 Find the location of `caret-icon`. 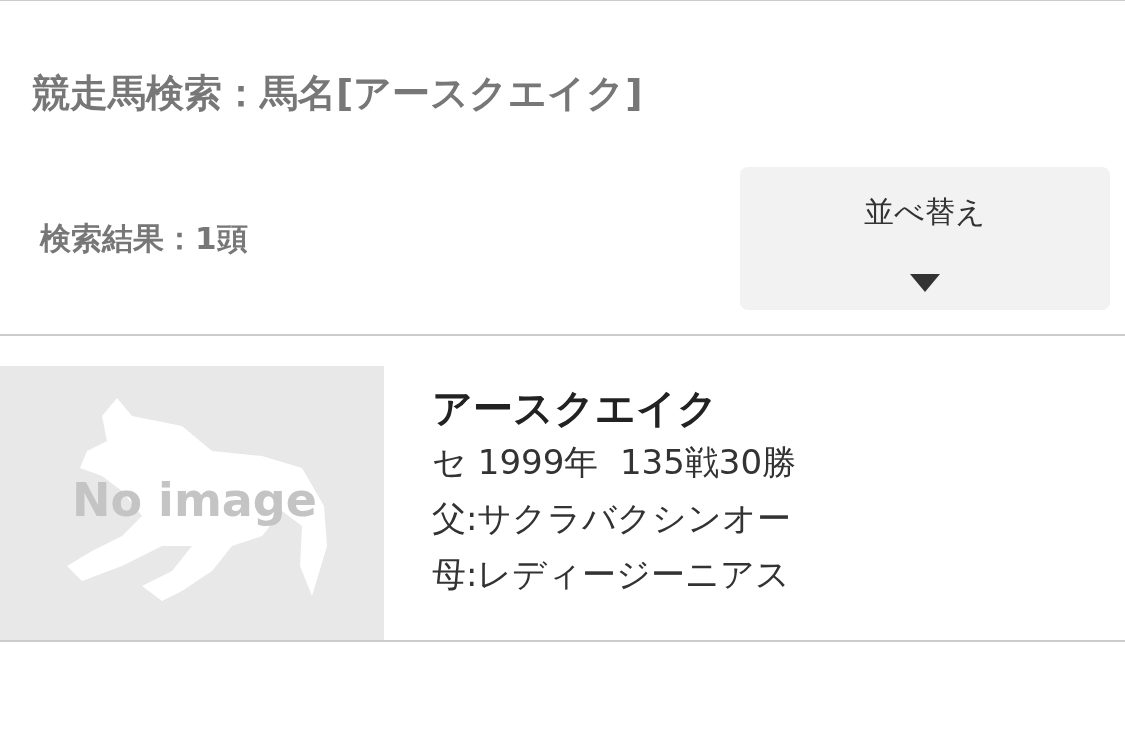

caret-icon is located at coordinates (925, 282).